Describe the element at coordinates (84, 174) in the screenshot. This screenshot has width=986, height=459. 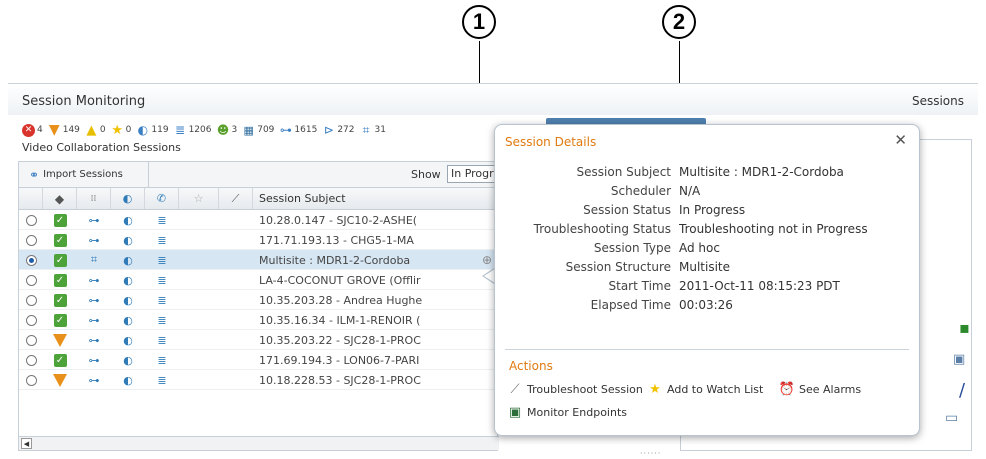
I see `import-sessions-button: ⚭ Import Sessions` at that location.